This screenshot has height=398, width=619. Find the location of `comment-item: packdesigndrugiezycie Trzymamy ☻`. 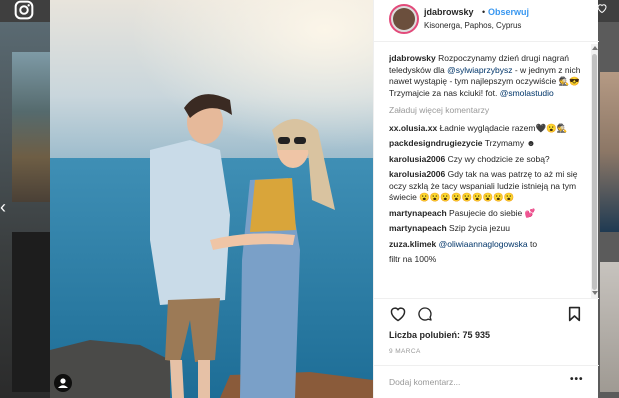

comment-item: packdesigndrugiezycie Trzymamy ☻ is located at coordinates (489, 144).